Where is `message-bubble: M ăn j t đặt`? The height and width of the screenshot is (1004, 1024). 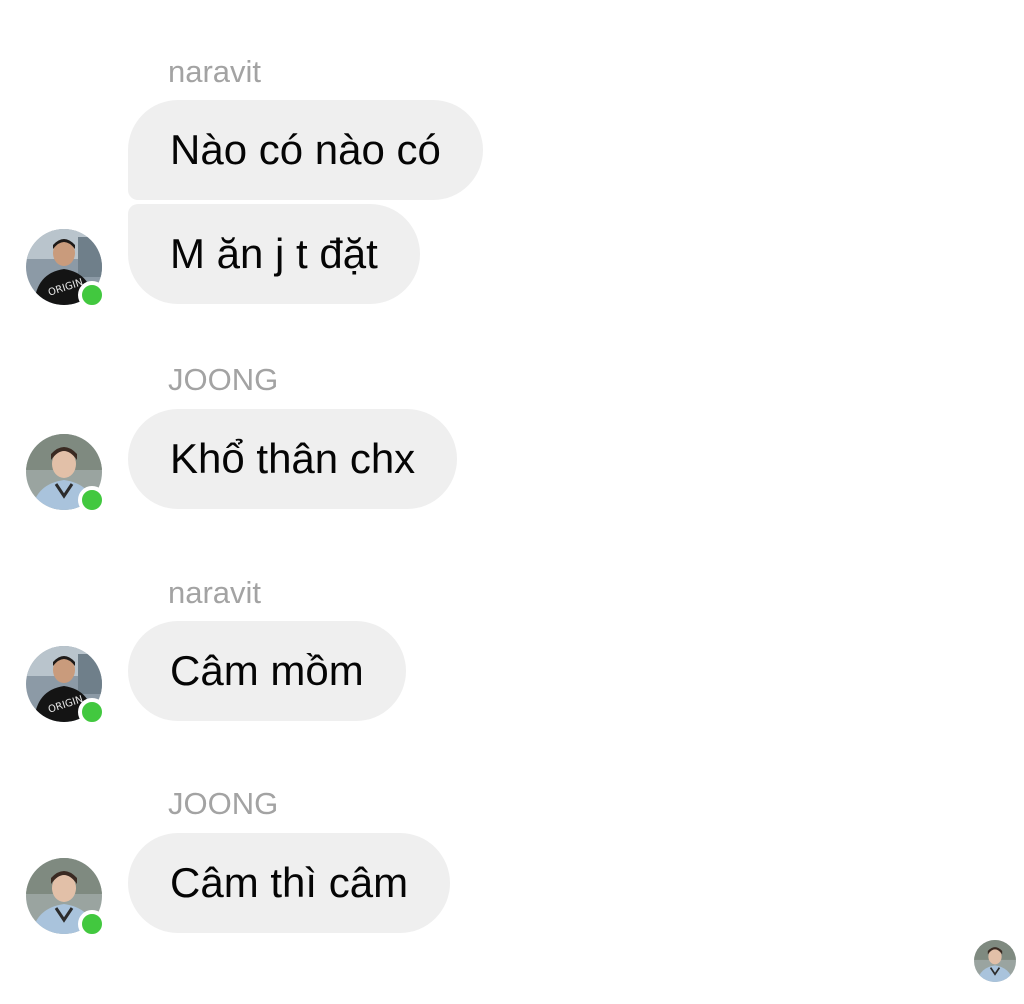
message-bubble: M ăn j t đặt is located at coordinates (274, 254).